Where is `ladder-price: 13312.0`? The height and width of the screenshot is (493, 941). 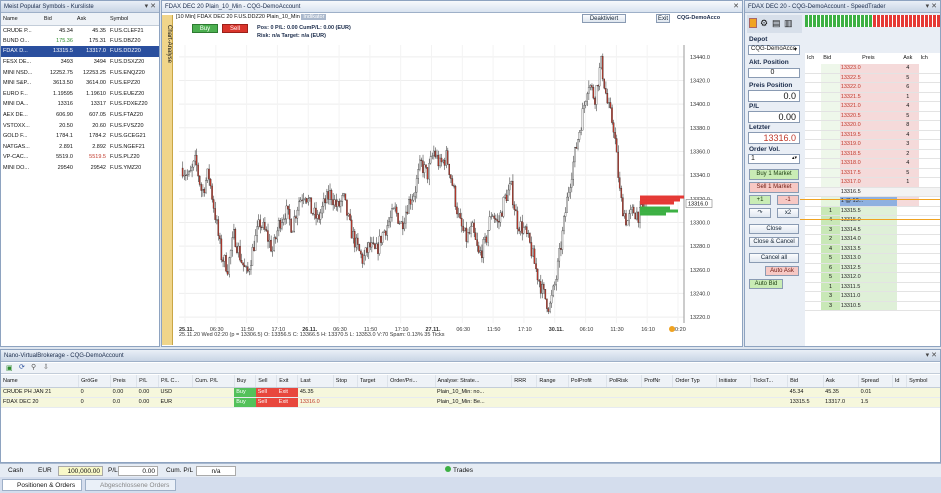
ladder-price: 13312.0 is located at coordinates (868, 277).